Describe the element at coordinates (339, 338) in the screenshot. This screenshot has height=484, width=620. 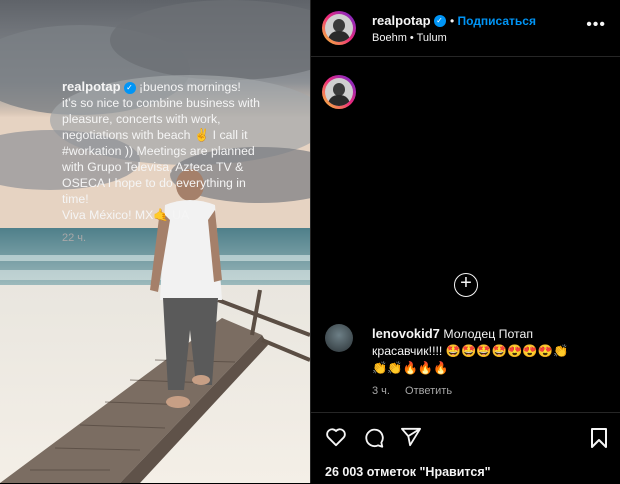
I see `commenter-avatar` at that location.